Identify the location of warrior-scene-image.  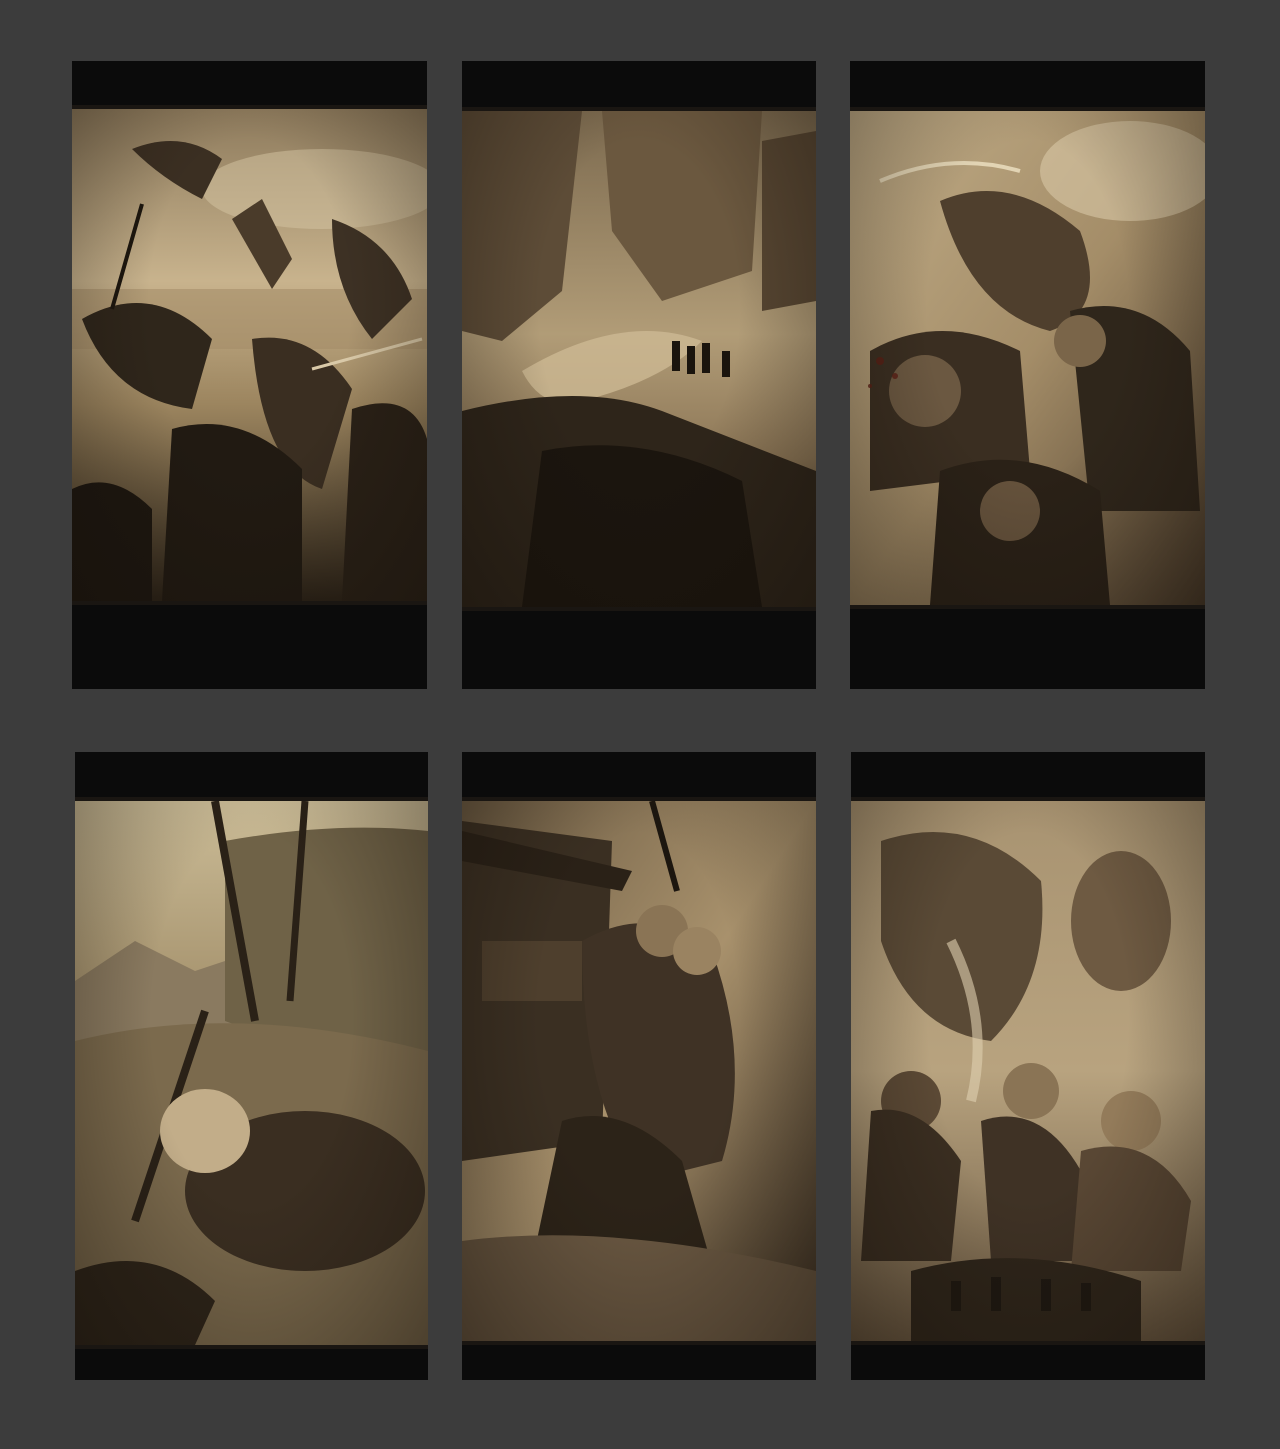
(639, 1071).